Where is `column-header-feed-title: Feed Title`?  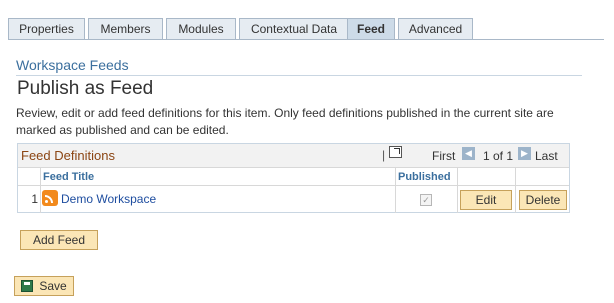
column-header-feed-title: Feed Title is located at coordinates (217, 177).